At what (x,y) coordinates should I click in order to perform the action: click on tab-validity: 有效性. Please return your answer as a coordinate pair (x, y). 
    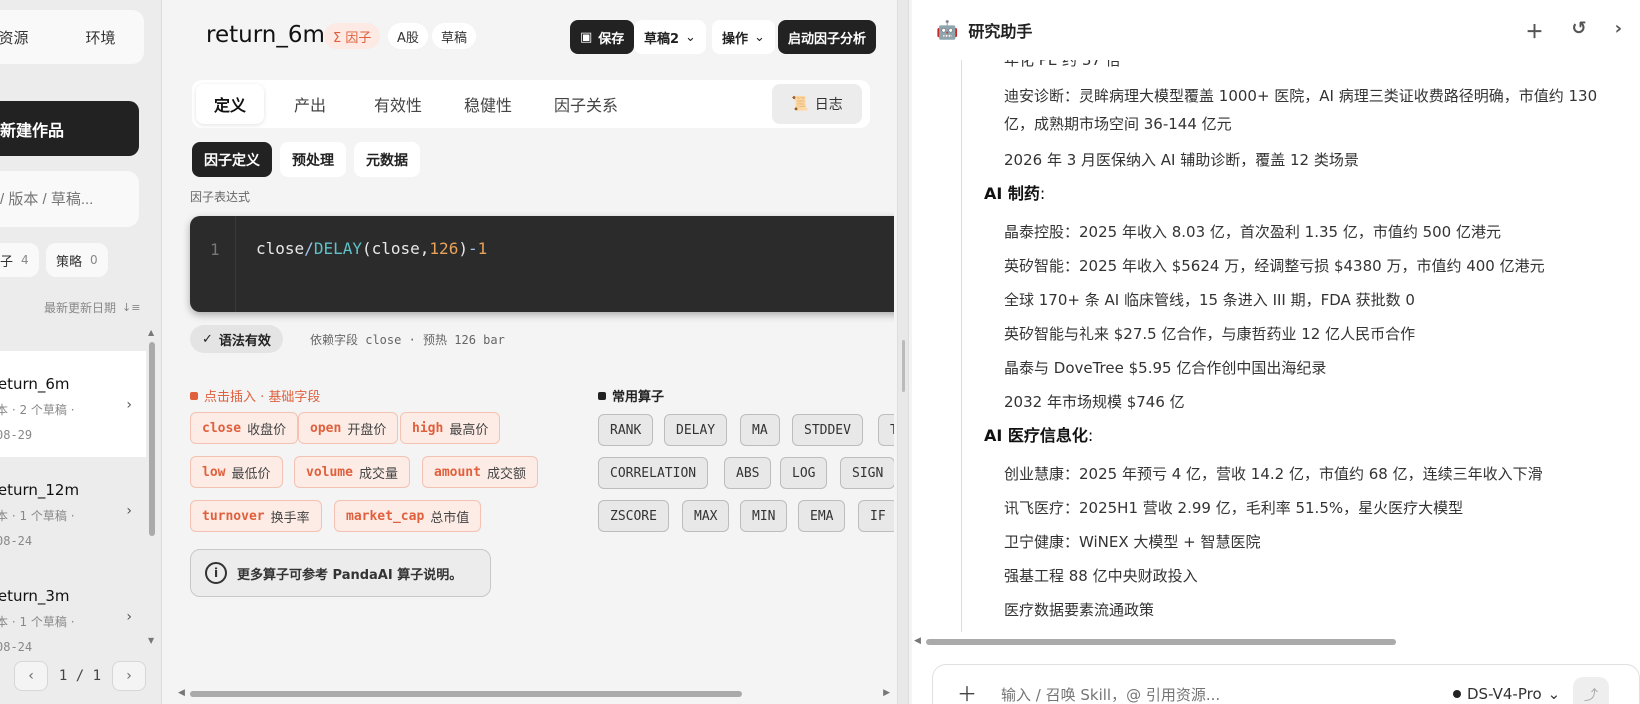
    Looking at the image, I should click on (398, 104).